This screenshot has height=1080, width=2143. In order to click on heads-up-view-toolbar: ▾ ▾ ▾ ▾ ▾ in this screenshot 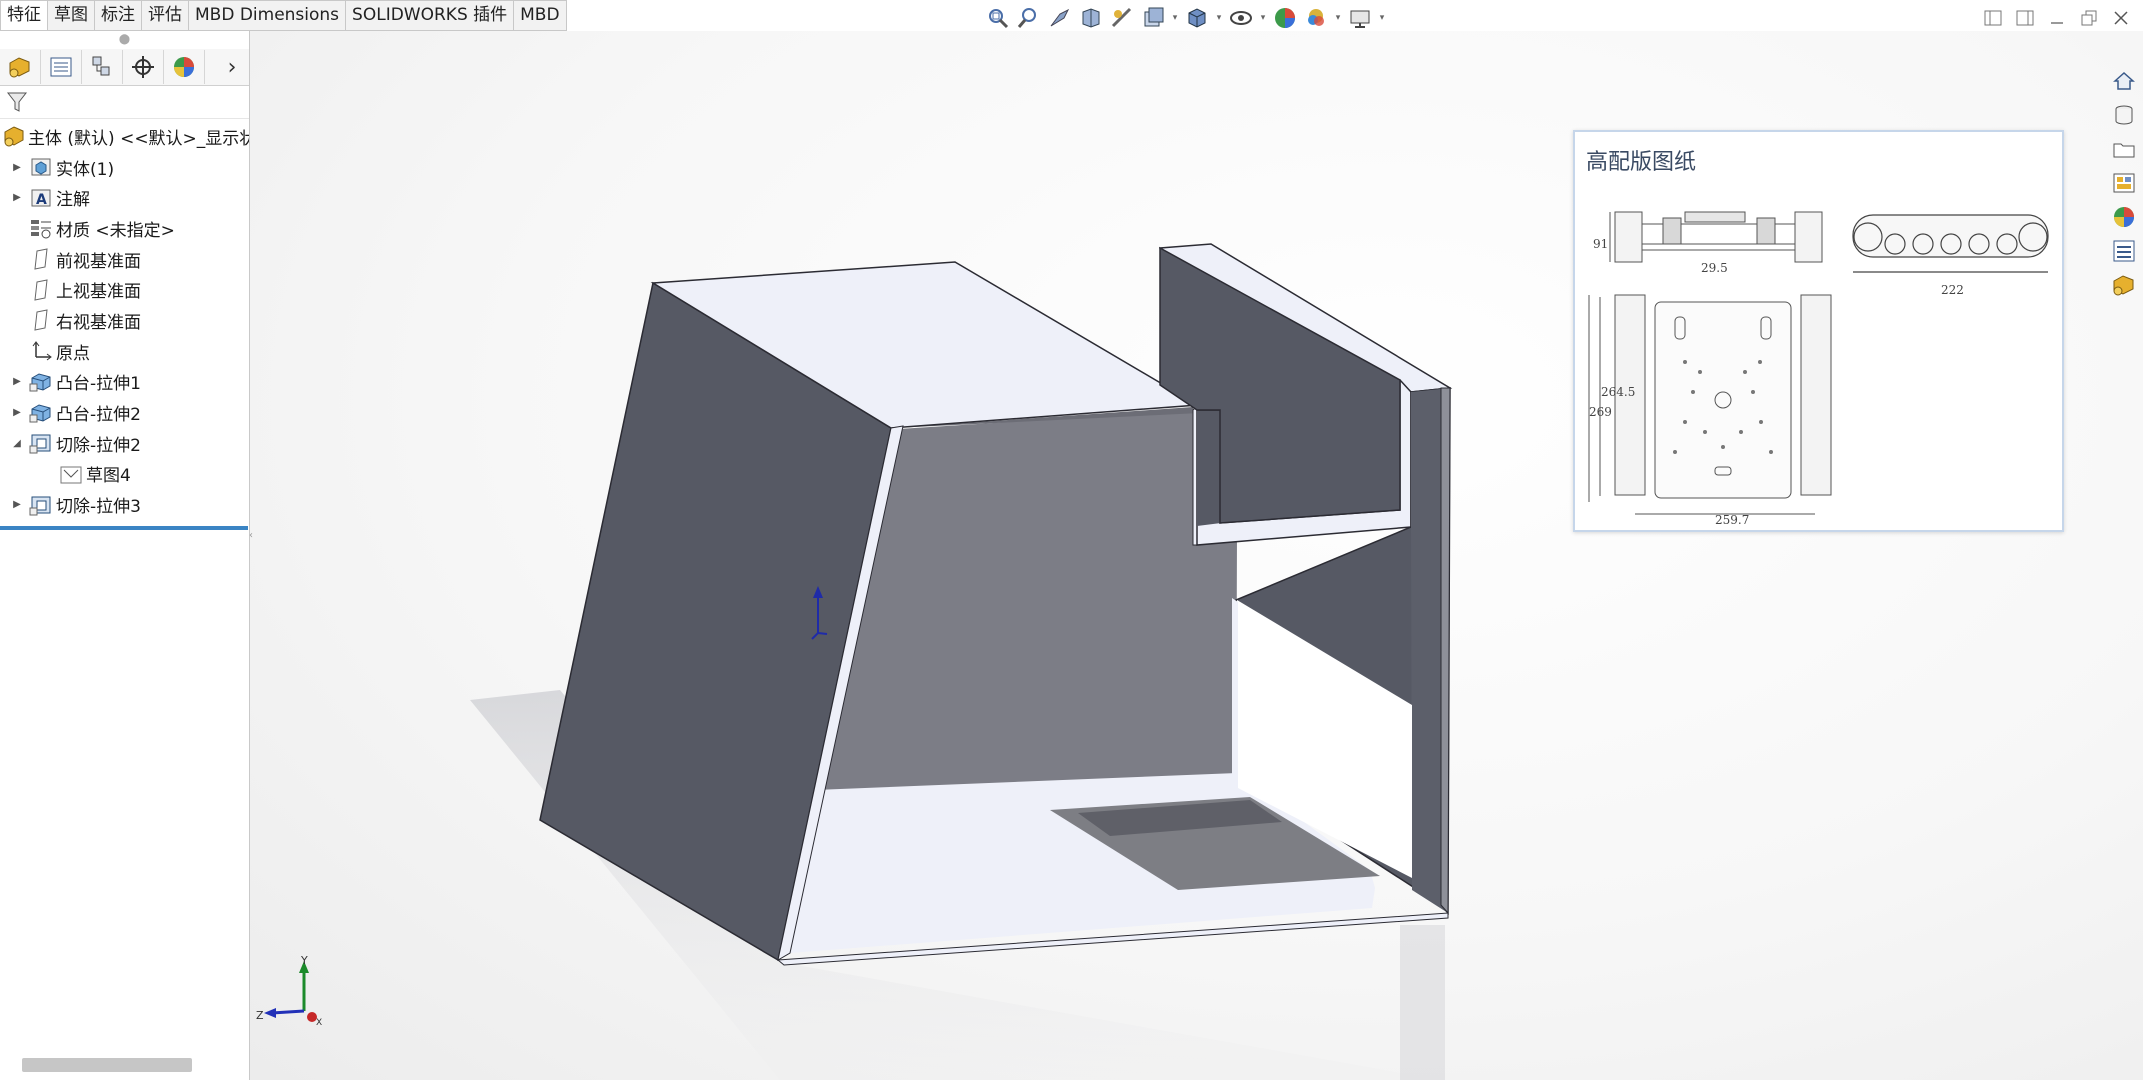, I will do `click(1185, 18)`.